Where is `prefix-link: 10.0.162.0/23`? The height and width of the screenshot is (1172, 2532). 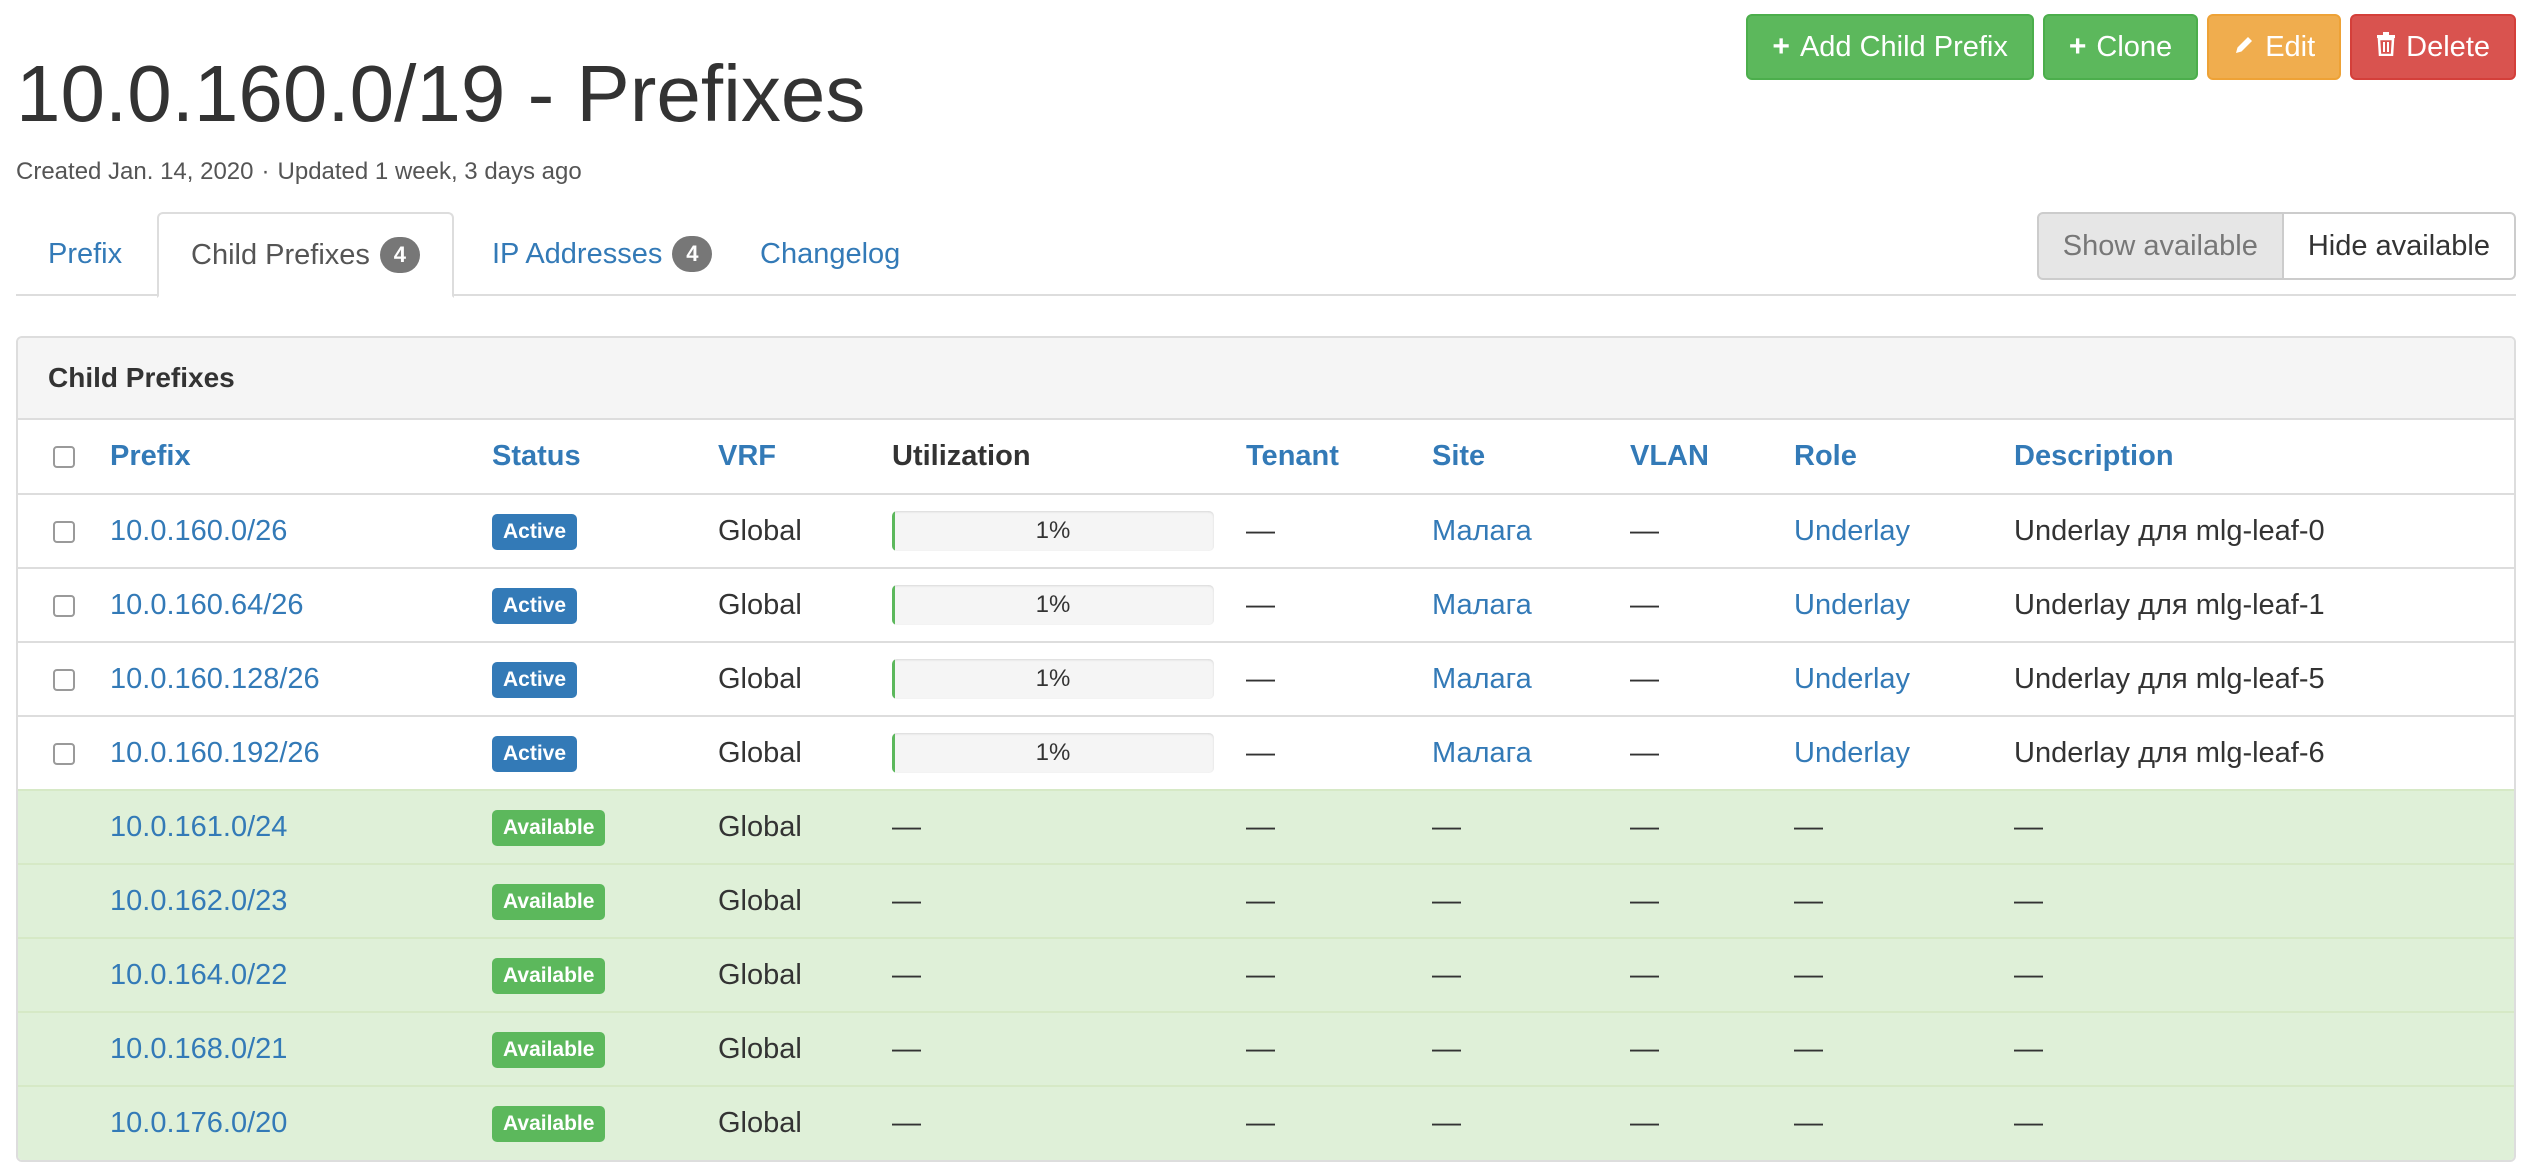 prefix-link: 10.0.162.0/23 is located at coordinates (198, 901).